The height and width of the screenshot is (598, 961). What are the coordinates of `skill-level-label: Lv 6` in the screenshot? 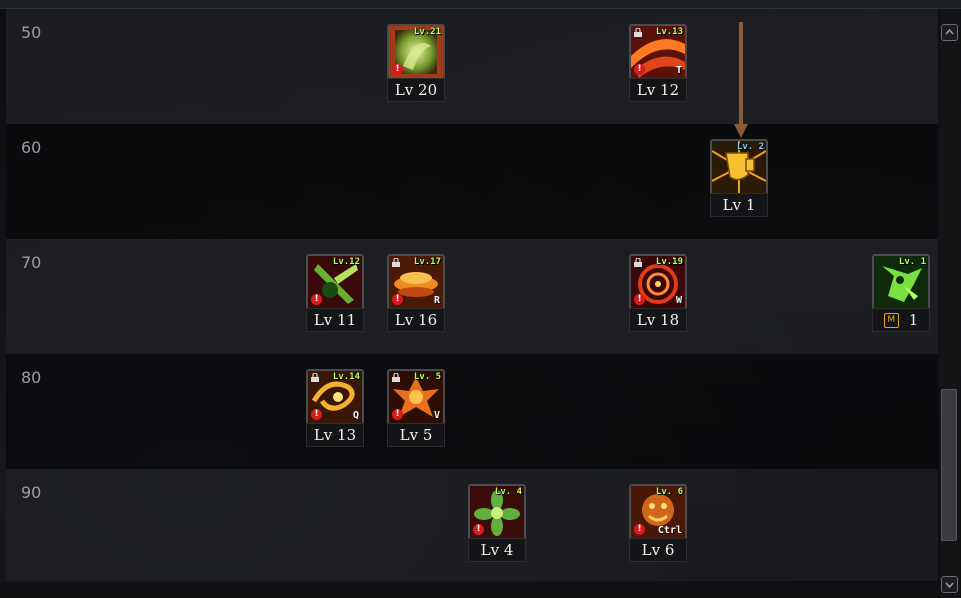 It's located at (658, 550).